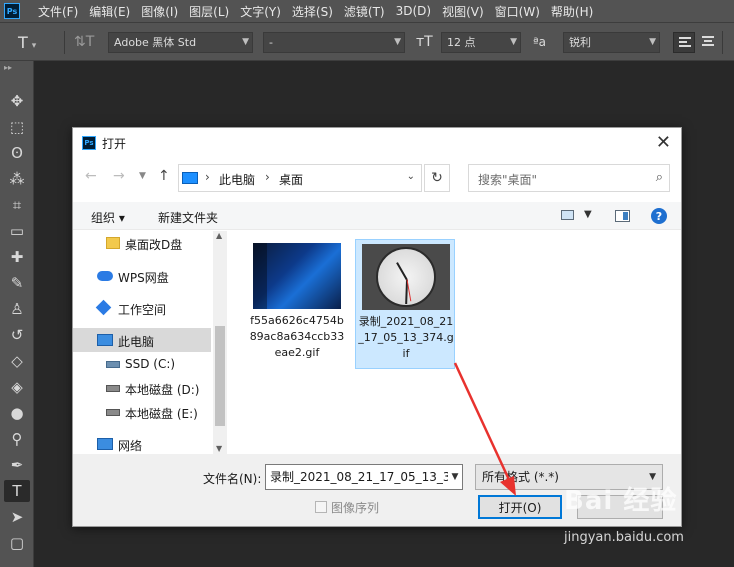 Image resolution: width=734 pixels, height=567 pixels. I want to click on arrow-line, so click(483, 423).